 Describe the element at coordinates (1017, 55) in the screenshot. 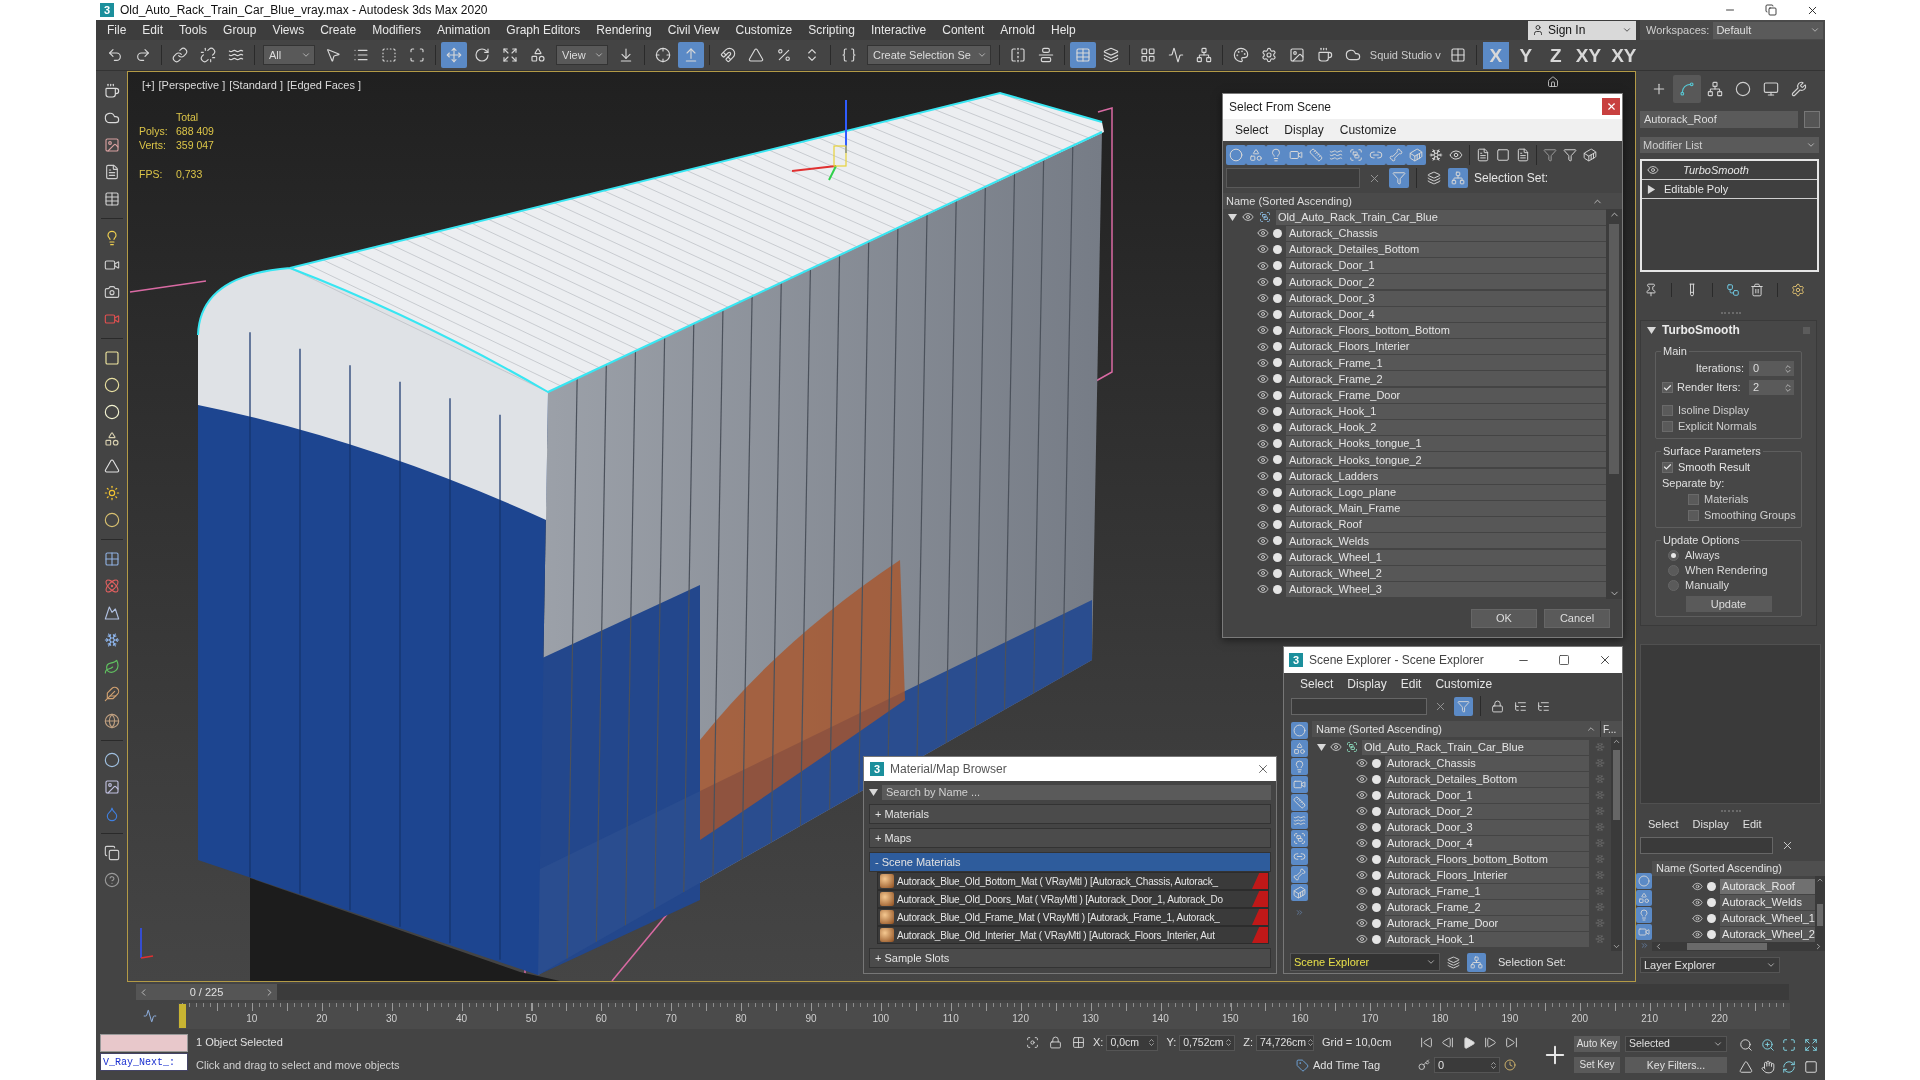

I see `flip-icon` at that location.